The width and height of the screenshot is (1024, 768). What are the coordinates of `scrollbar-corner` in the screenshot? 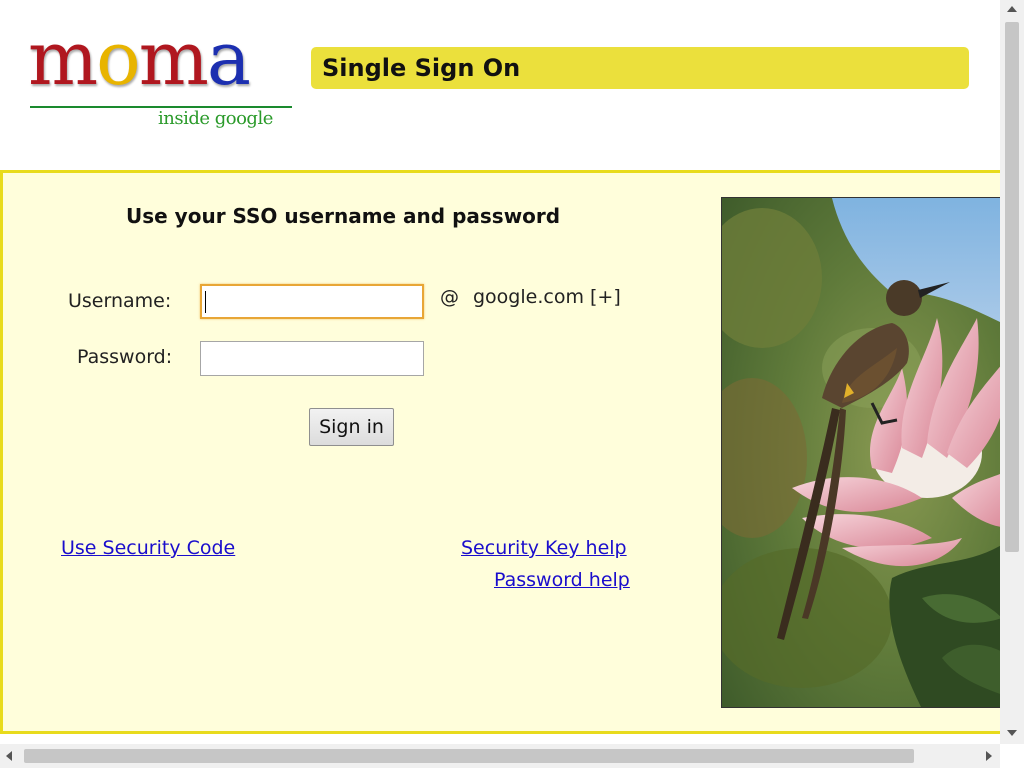 It's located at (1012, 756).